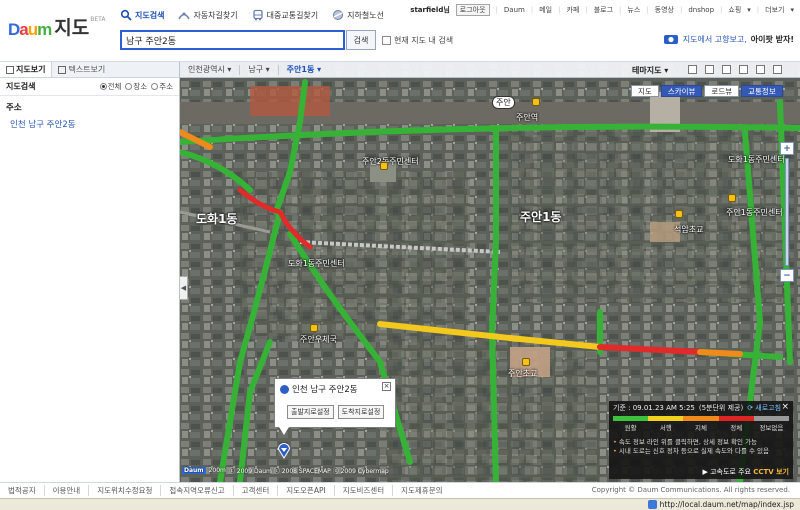  I want to click on footer-link-support: 고객센터, so click(256, 490).